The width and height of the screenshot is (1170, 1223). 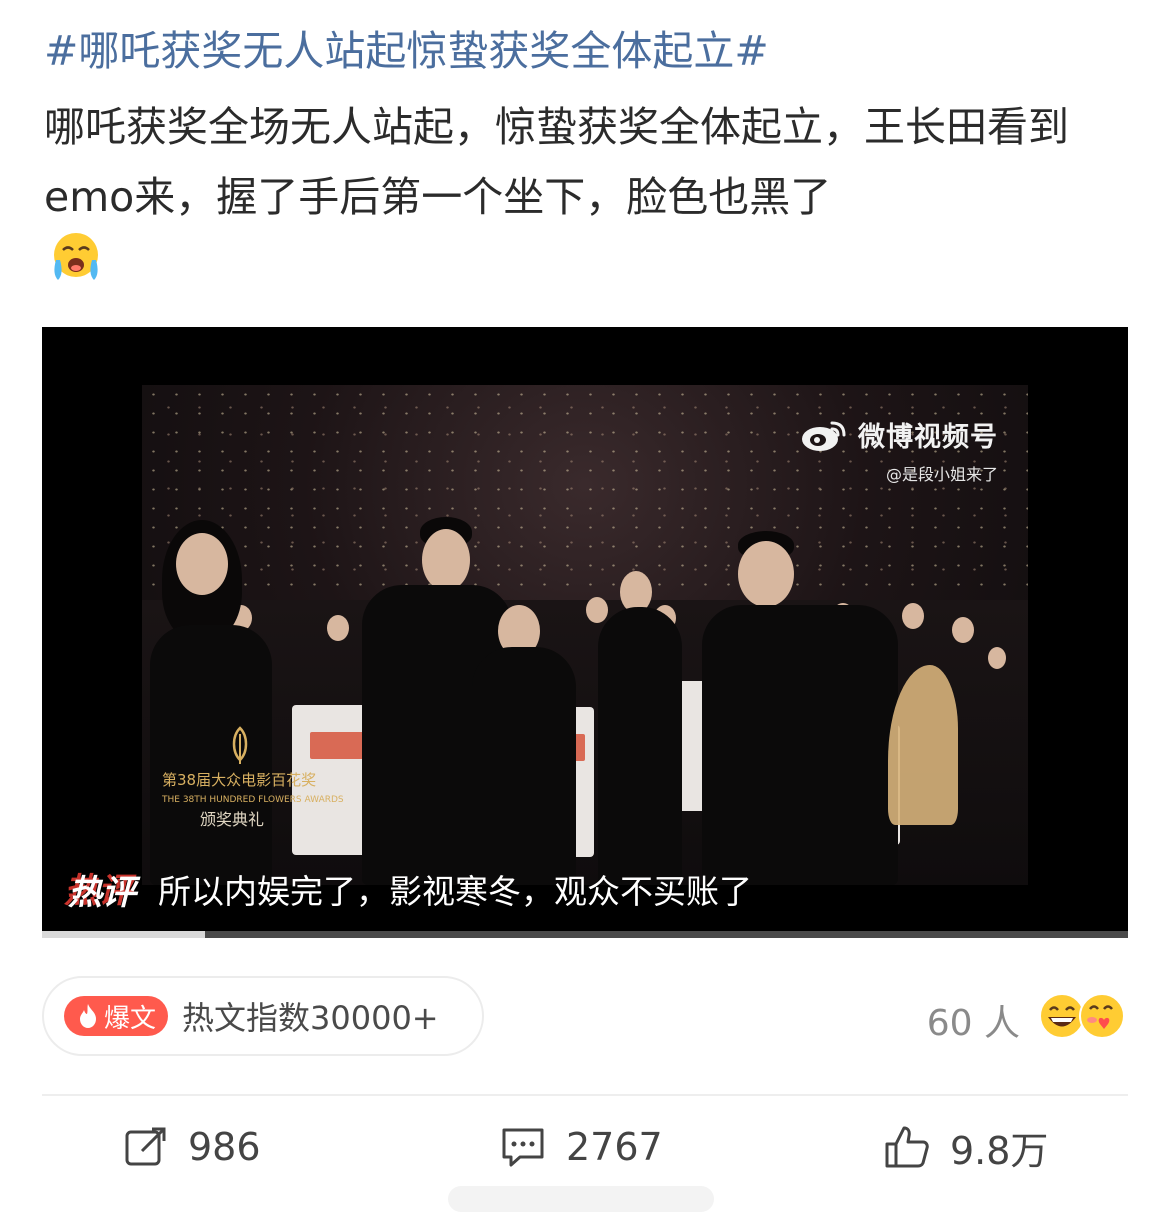 What do you see at coordinates (145, 1146) in the screenshot?
I see `repost-icon` at bounding box center [145, 1146].